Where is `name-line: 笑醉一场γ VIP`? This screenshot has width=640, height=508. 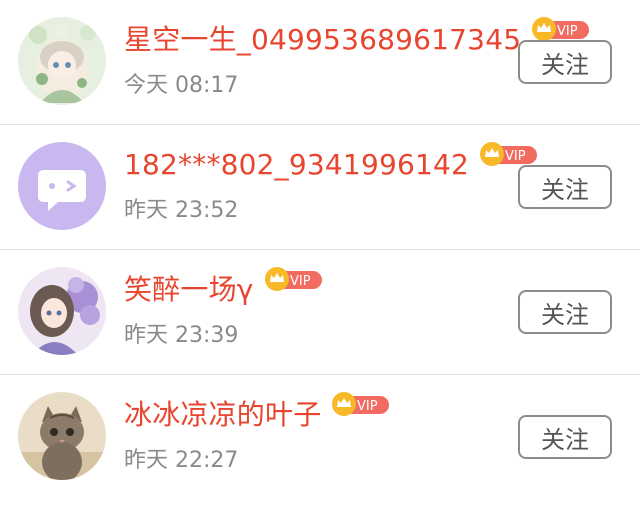
name-line: 笑醉一场γ VIP is located at coordinates (223, 287).